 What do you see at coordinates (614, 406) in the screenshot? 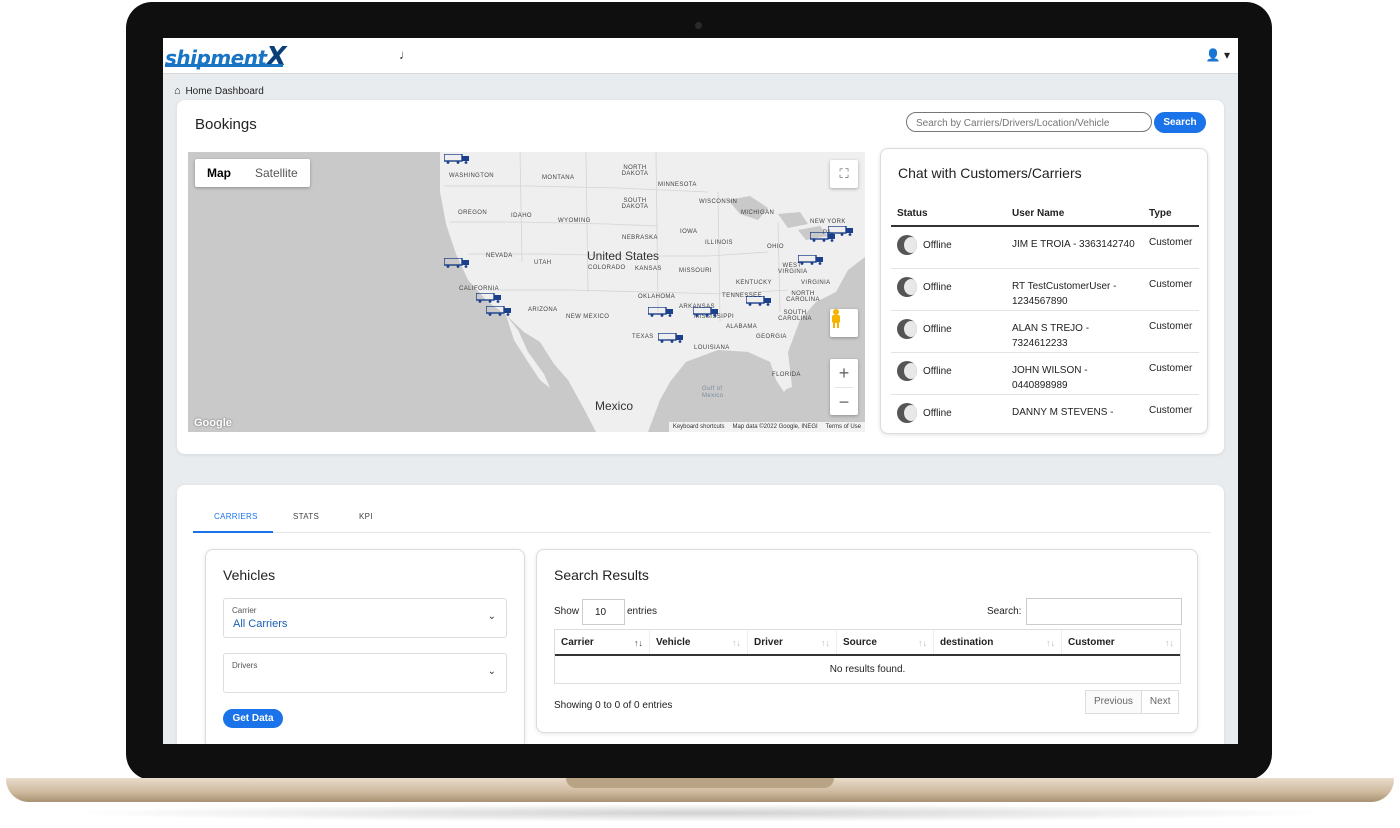
I see `map-label-mexico: Mexico` at bounding box center [614, 406].